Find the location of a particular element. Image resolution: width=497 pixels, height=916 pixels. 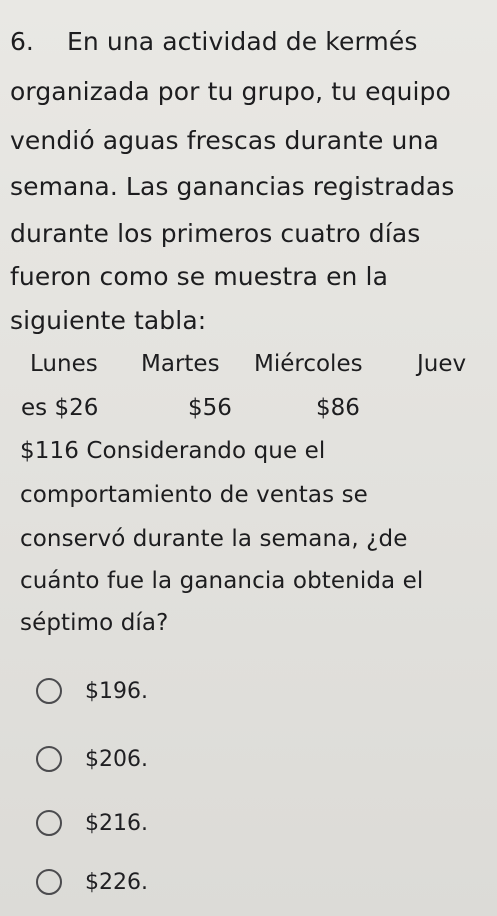

question-line: organizada por tu grupo, tu equipo is located at coordinates (230, 91).